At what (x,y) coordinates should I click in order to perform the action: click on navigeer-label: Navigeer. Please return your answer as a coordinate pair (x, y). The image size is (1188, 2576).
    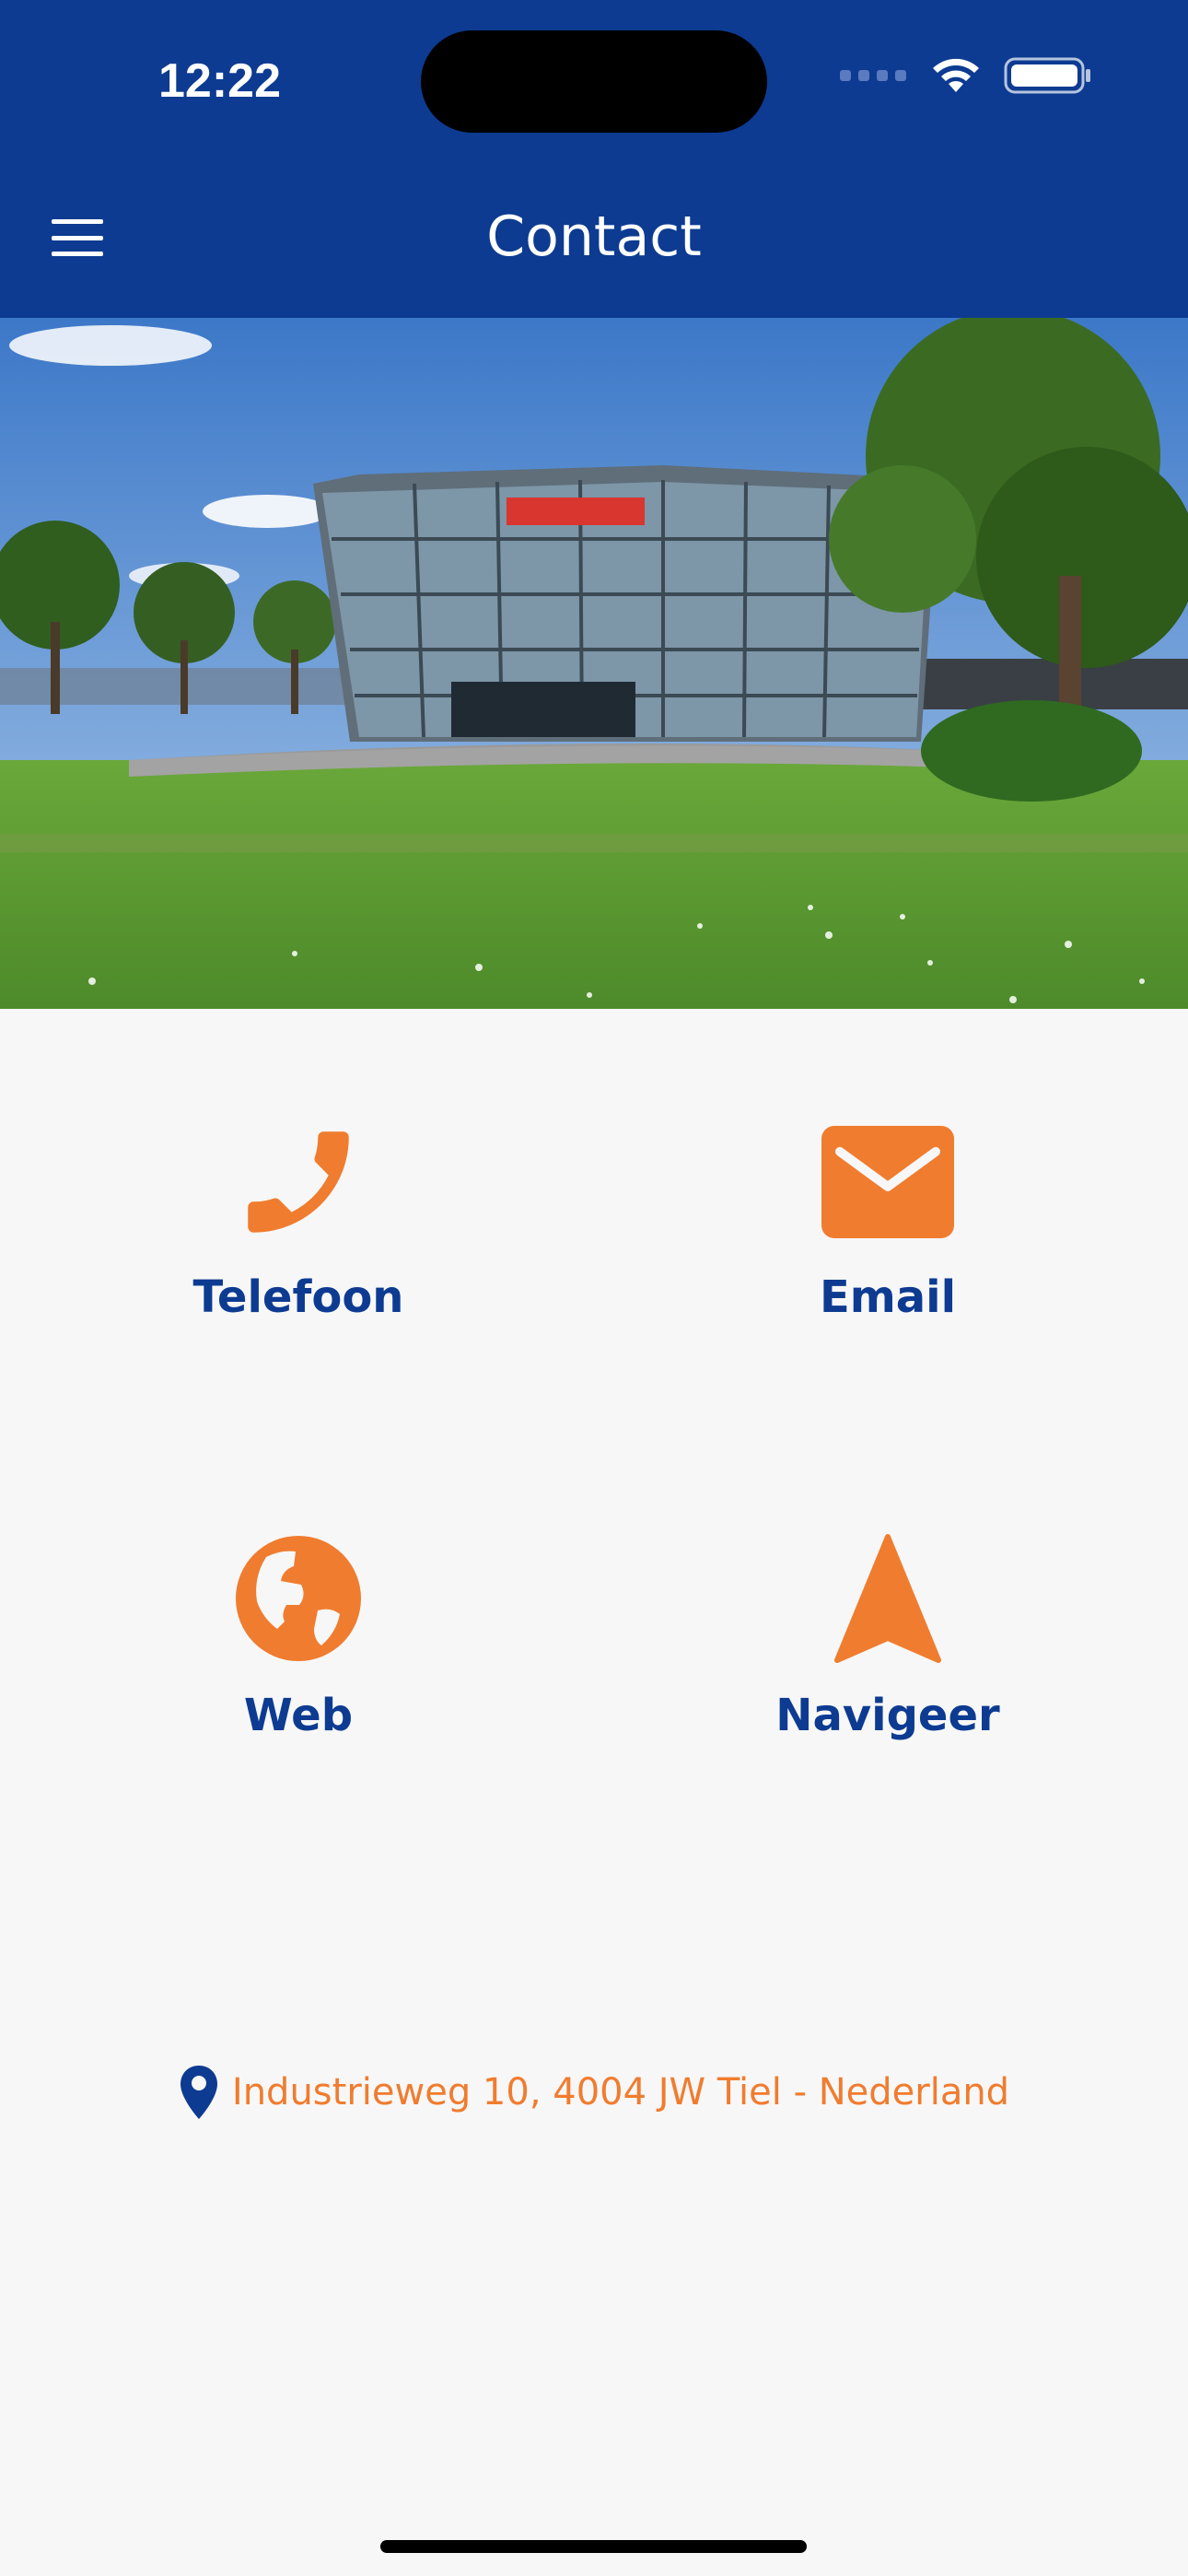
    Looking at the image, I should click on (887, 1715).